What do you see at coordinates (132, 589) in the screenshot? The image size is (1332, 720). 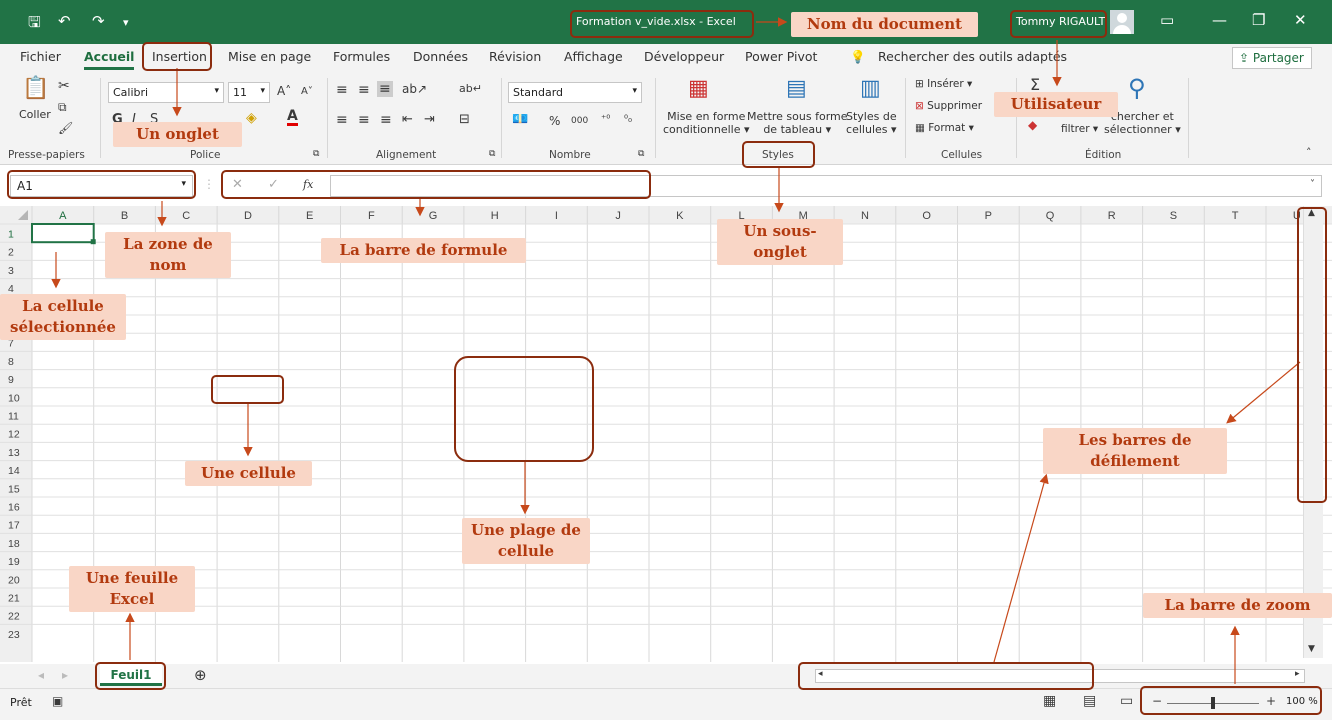 I see `annotation-sheet: Une feuille Excel` at bounding box center [132, 589].